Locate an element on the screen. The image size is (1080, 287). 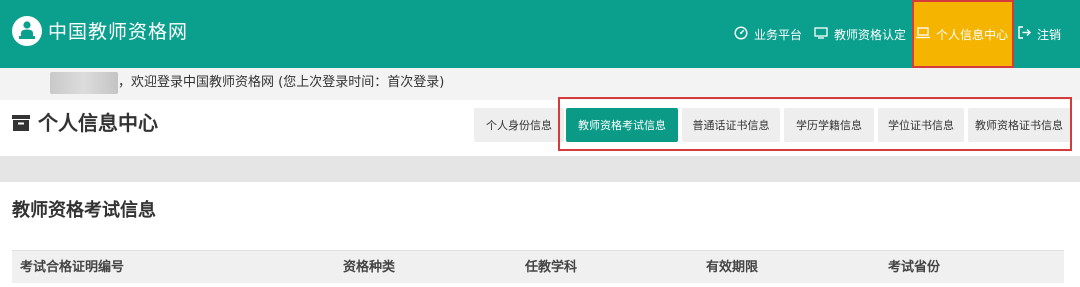
tab-personal-identity: 个人身份信息 is located at coordinates (519, 125).